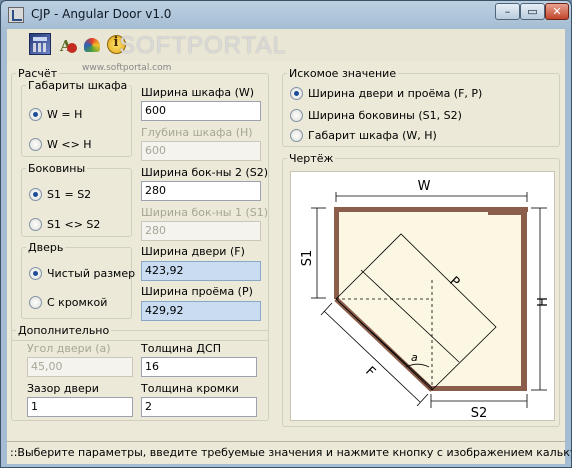 This screenshot has height=468, width=572. I want to click on dimensions-equal-label: W = H, so click(65, 114).